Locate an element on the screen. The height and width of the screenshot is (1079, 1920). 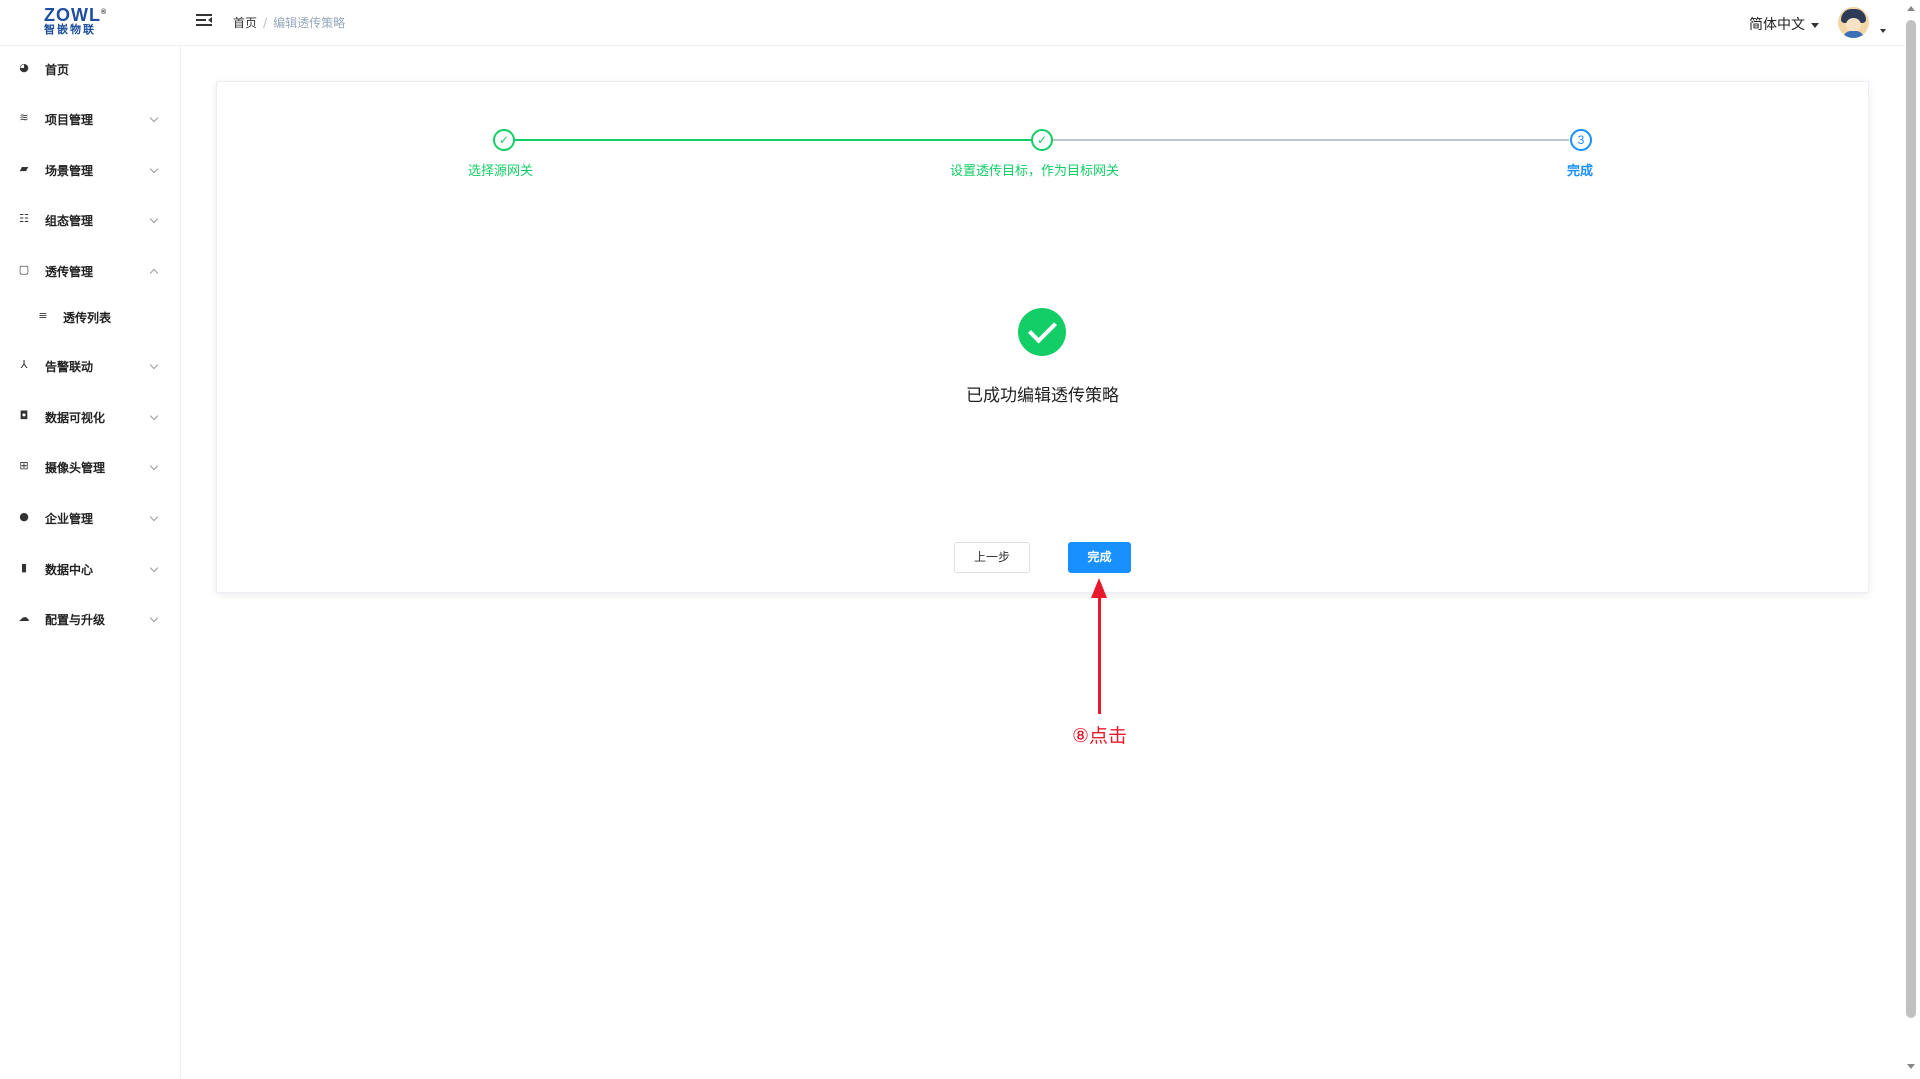
sidebar-item-scenes: ▰ 场景管理 is located at coordinates (90, 170).